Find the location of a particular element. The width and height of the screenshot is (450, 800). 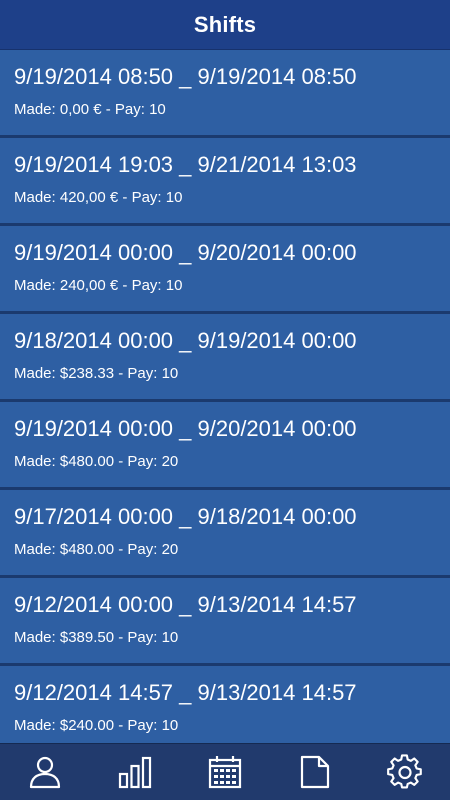

app-header: Shifts is located at coordinates (225, 25).